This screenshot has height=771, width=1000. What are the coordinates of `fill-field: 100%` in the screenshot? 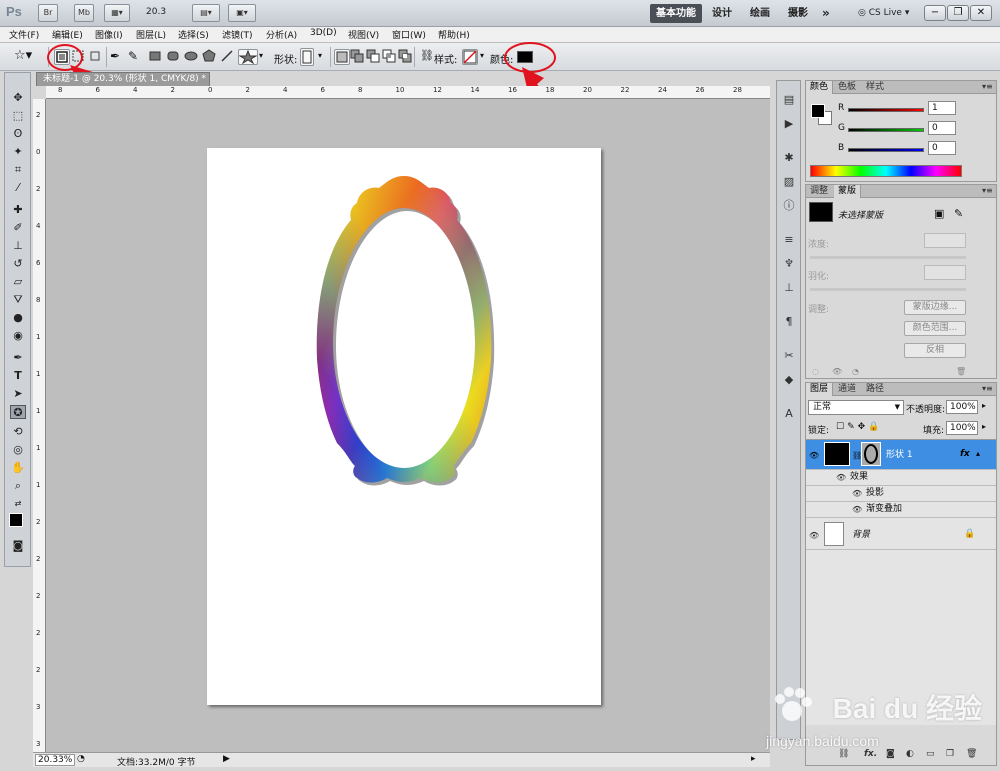 It's located at (962, 428).